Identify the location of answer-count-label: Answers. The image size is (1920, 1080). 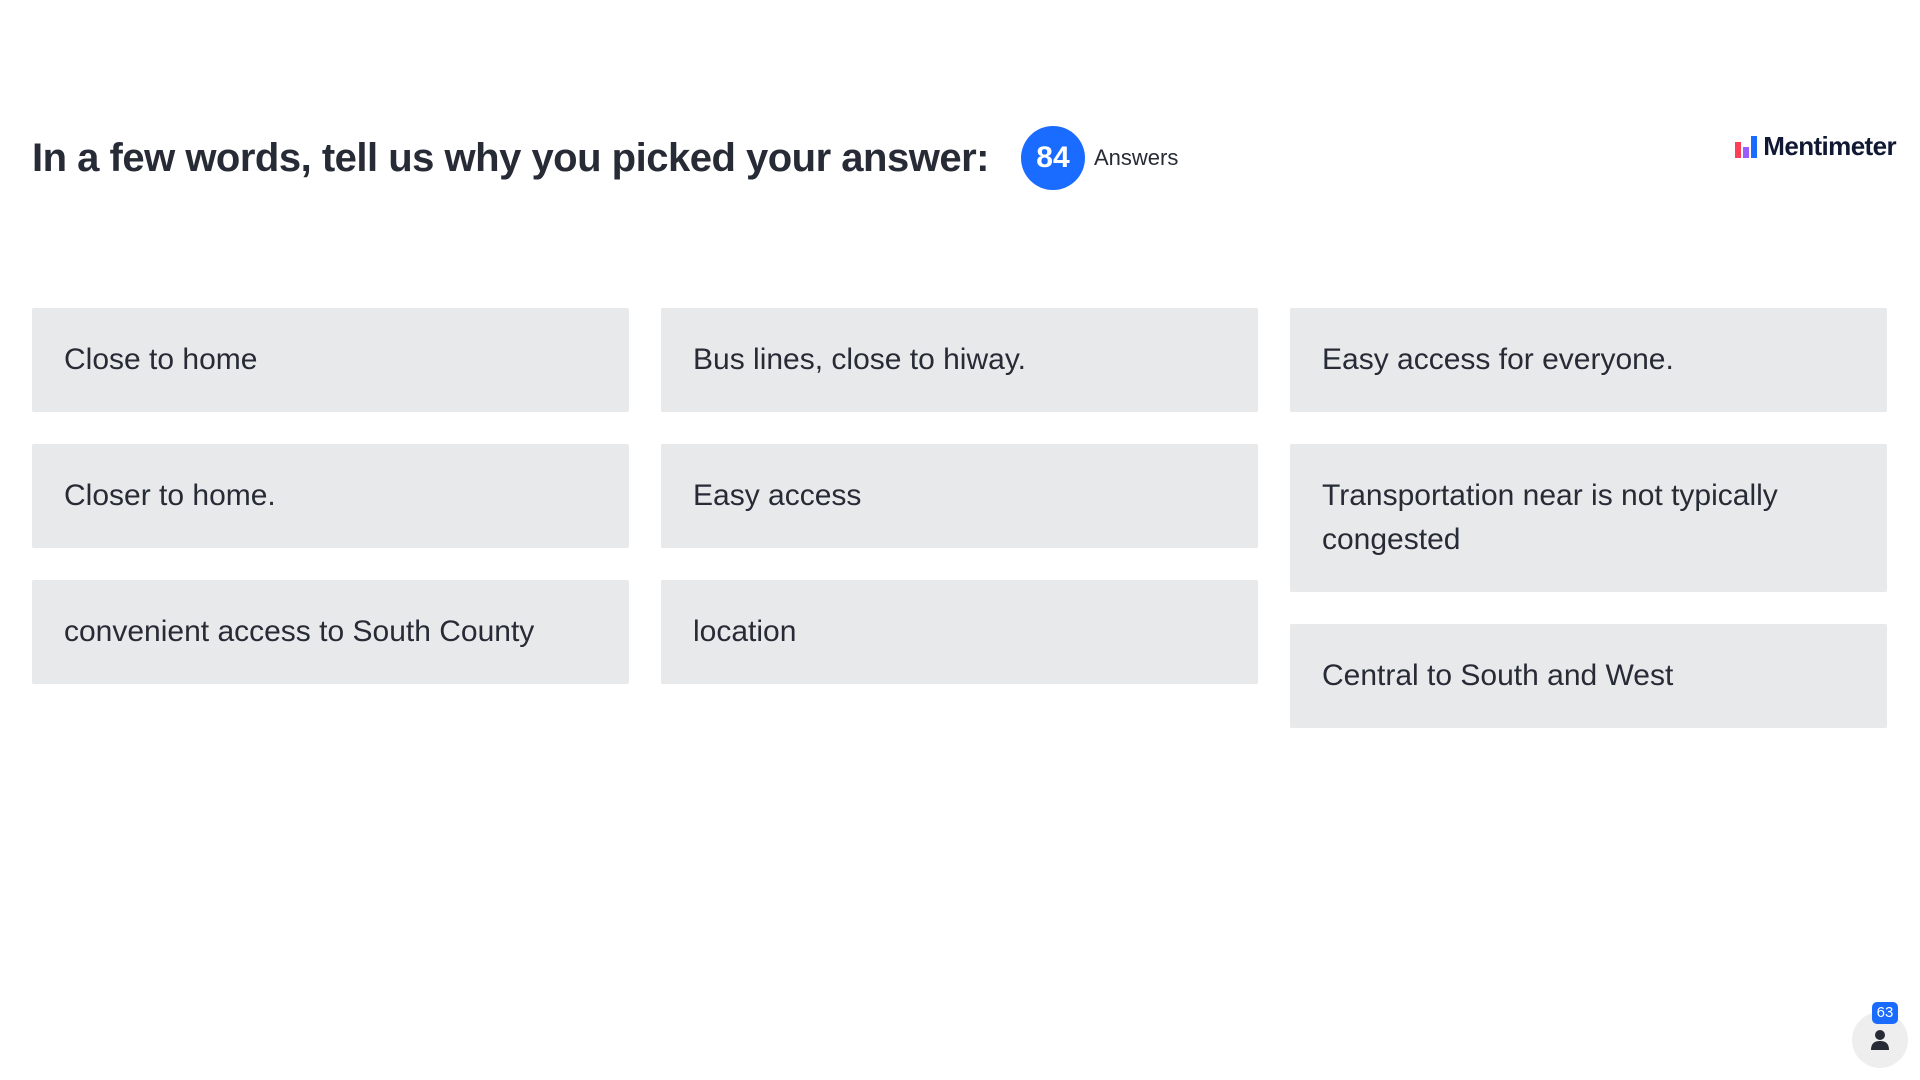
(1136, 157).